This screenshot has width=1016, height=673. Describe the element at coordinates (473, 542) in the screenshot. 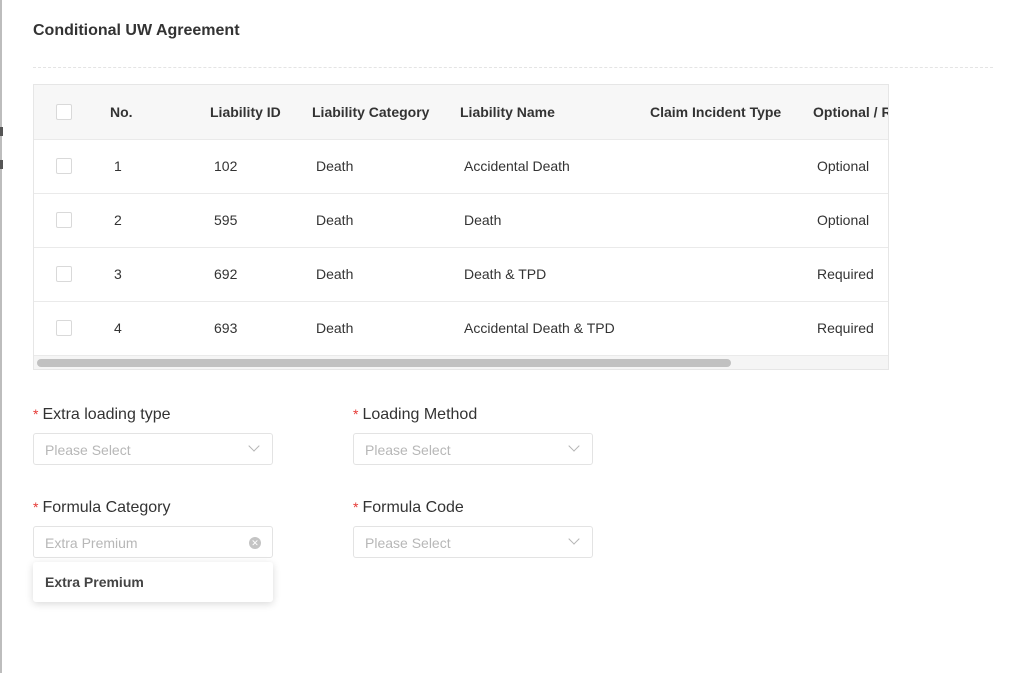

I see `formula-code-select: Please Select` at that location.